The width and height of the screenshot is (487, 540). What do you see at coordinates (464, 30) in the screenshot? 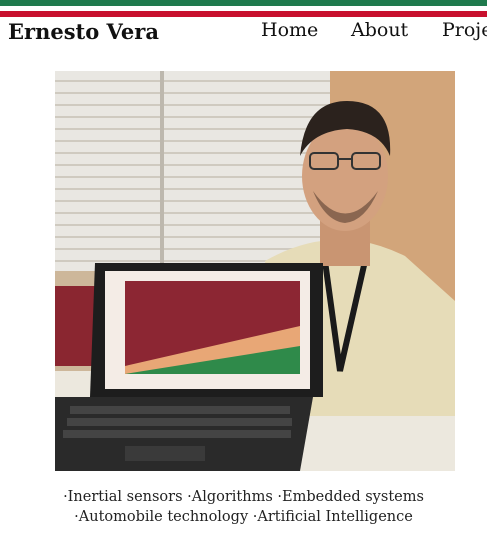
I see `nav-projects-link: Projects` at bounding box center [464, 30].